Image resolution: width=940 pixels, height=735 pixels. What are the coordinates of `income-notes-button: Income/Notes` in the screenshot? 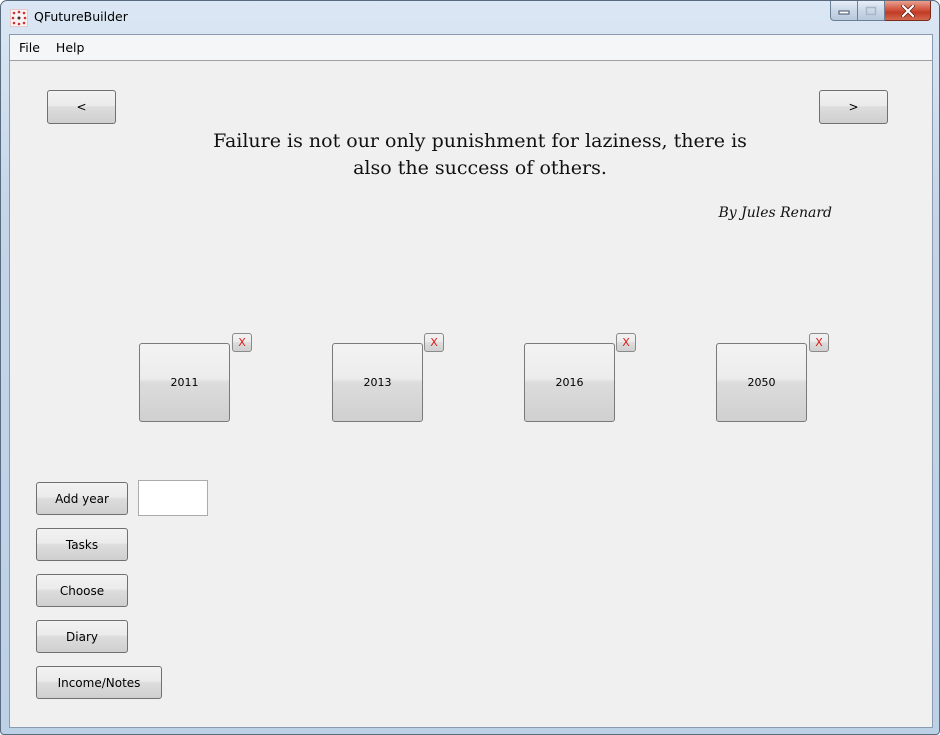 It's located at (99, 682).